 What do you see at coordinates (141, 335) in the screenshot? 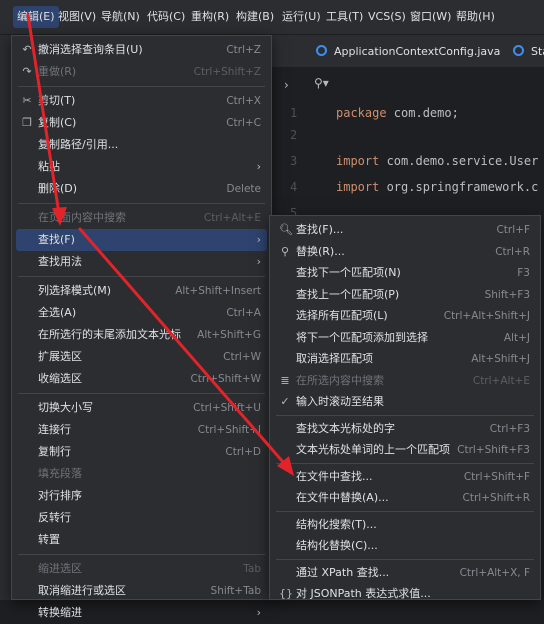
I see `menu-item: 在所选行的末尾添加文本光标 Alt+Shift+G` at bounding box center [141, 335].